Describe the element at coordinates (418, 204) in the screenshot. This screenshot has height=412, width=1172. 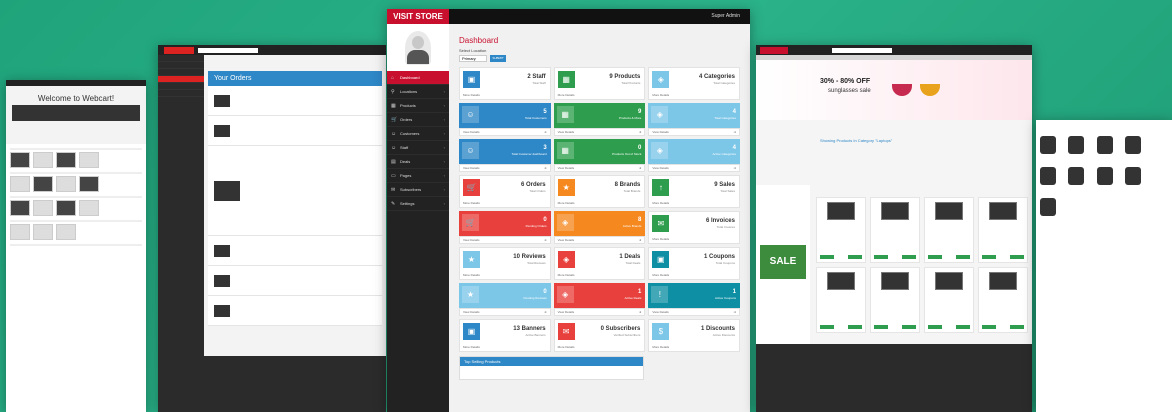
I see `sidebar-item-settings: ✎ Settings ‹` at that location.